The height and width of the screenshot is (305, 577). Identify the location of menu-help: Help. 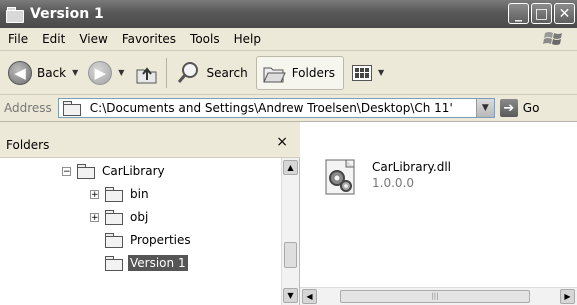
(247, 39).